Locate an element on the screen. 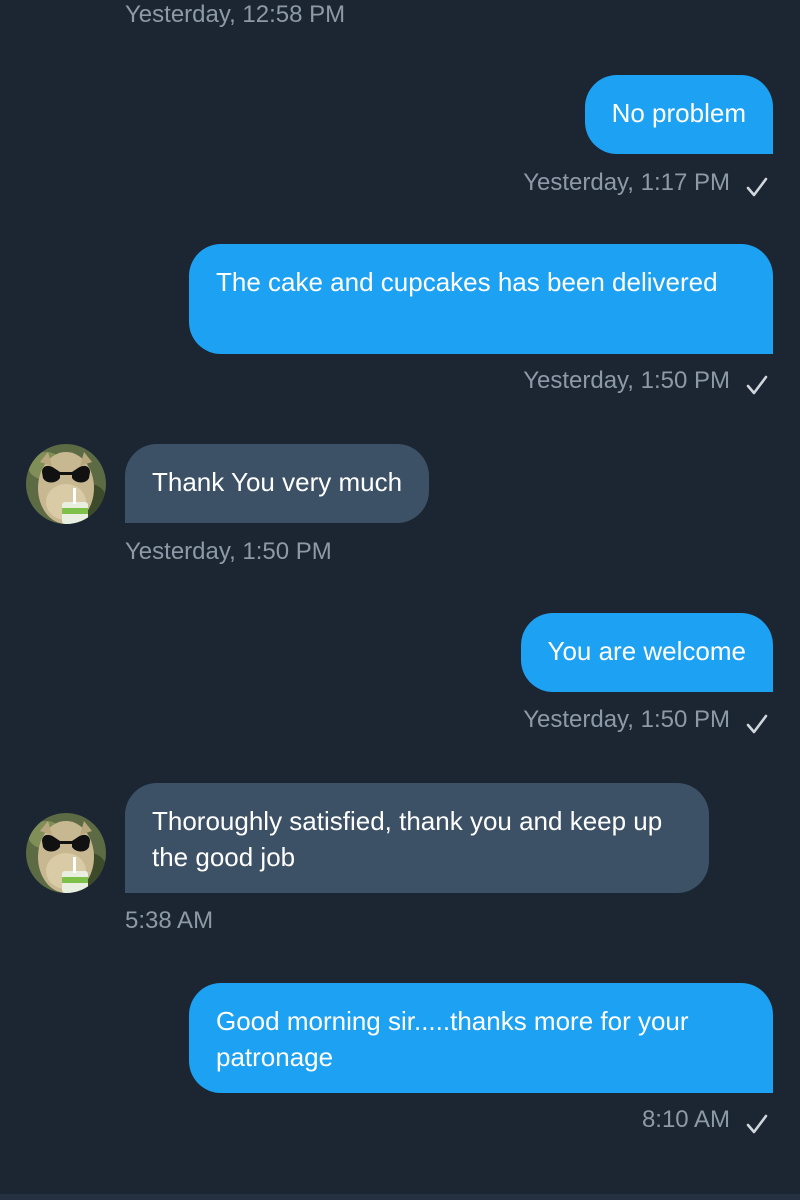 This screenshot has height=1200, width=800. message-text: No problem is located at coordinates (678, 113).